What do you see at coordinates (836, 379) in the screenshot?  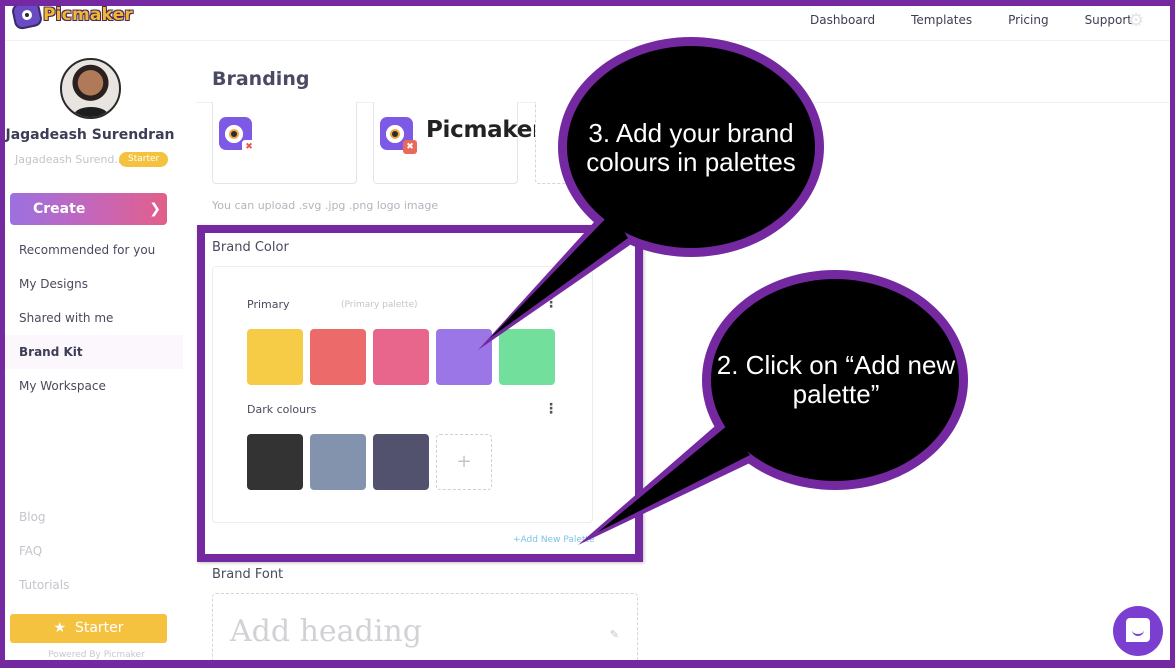 I see `callout-2-text: 2. Click on “Add new palette”` at bounding box center [836, 379].